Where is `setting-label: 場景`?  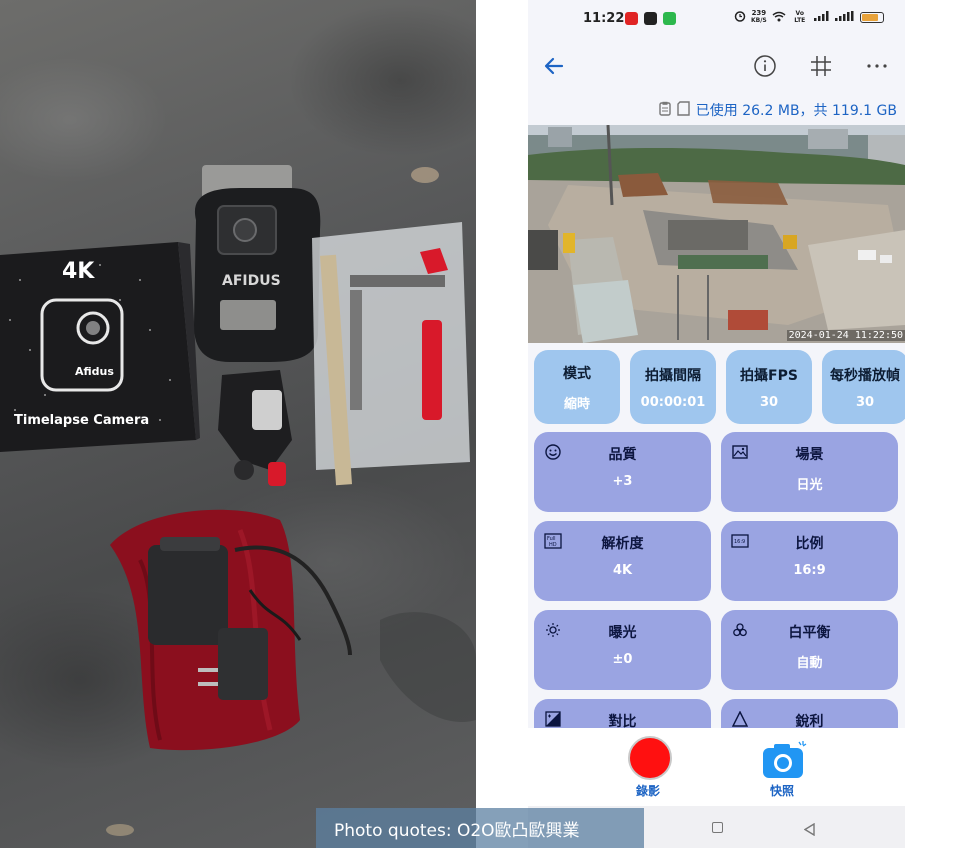 setting-label: 場景 is located at coordinates (809, 455).